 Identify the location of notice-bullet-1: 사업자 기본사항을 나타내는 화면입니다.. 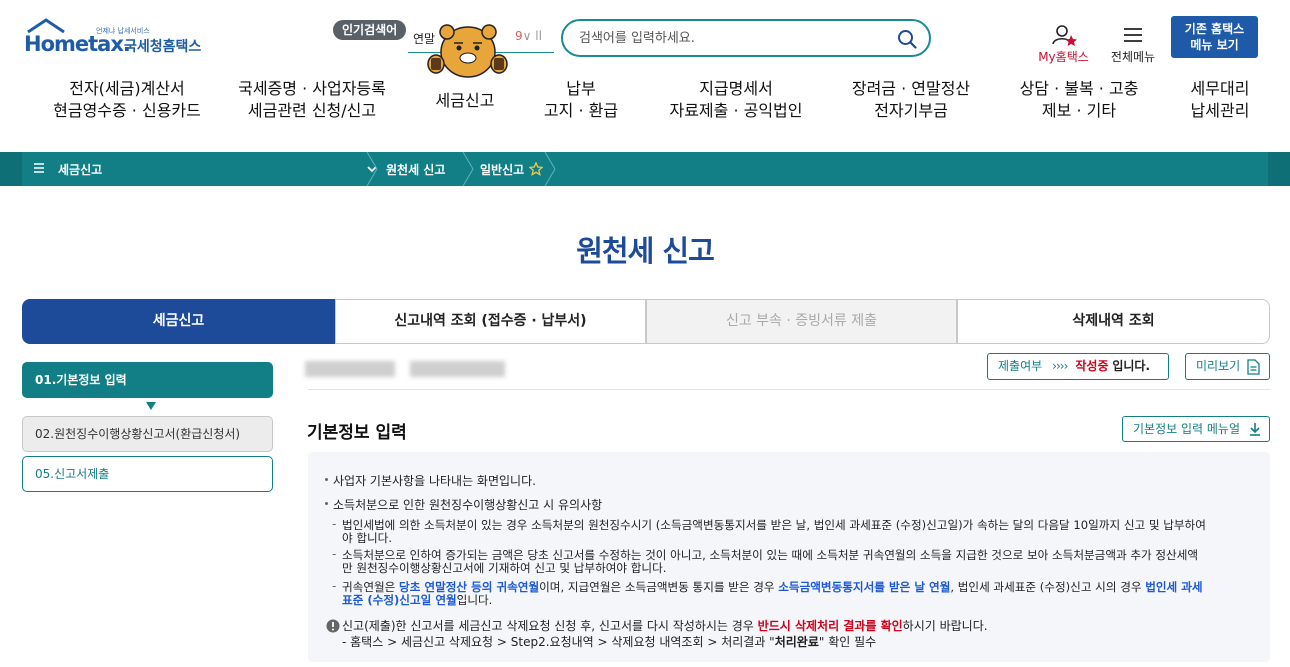
(434, 481).